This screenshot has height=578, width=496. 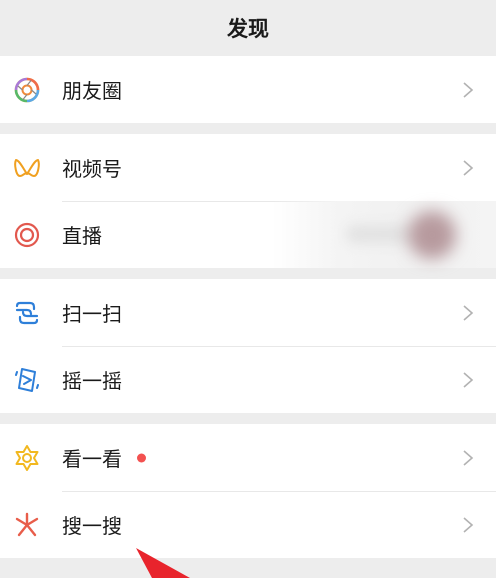 I want to click on top-stories-icon, so click(x=27, y=458).